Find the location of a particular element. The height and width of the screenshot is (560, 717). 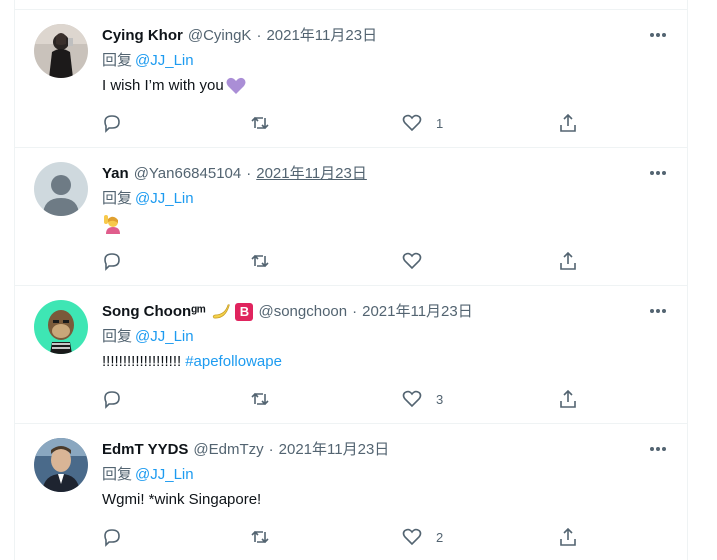

like-button: 3 is located at coordinates (422, 399).